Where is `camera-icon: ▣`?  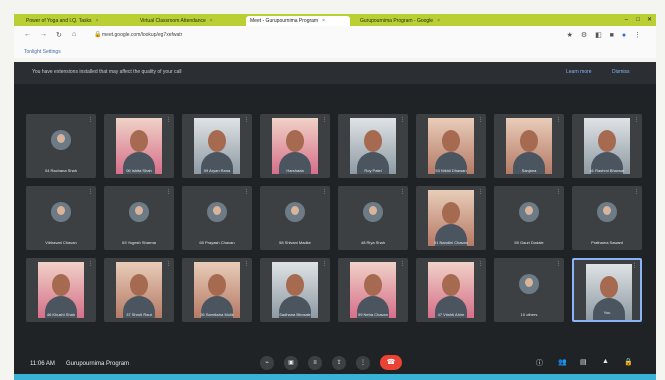 camera-icon: ▣ is located at coordinates (291, 363).